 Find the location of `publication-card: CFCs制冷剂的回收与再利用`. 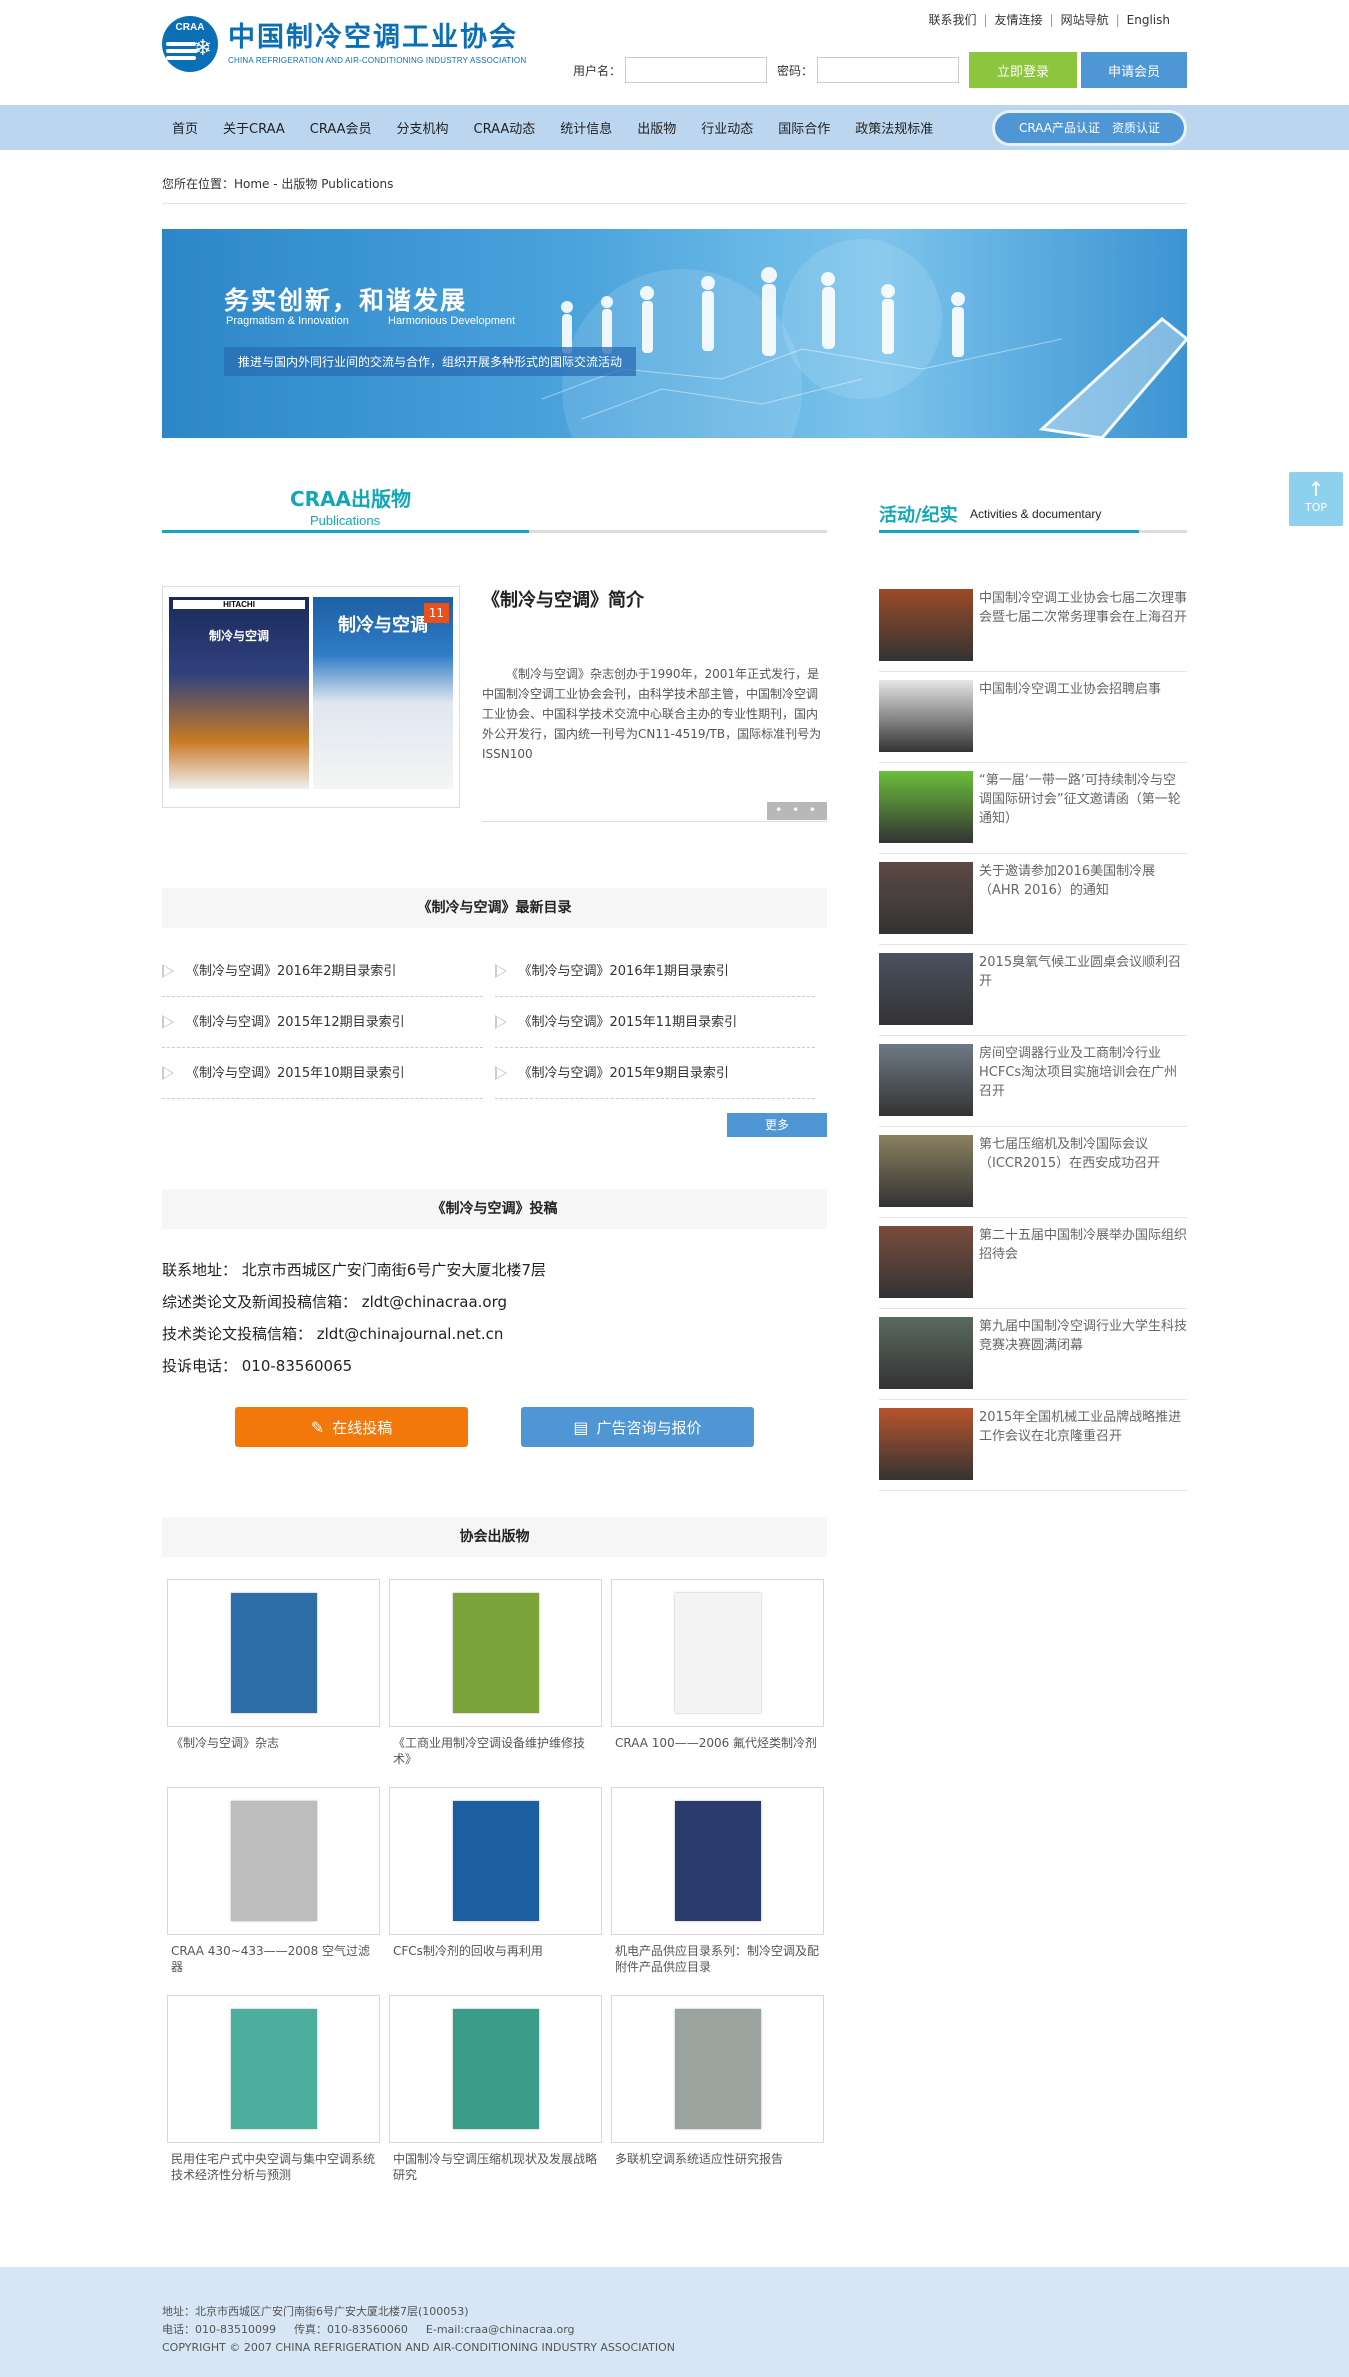

publication-card: CFCs制冷剂的回收与再利用 is located at coordinates (495, 1891).